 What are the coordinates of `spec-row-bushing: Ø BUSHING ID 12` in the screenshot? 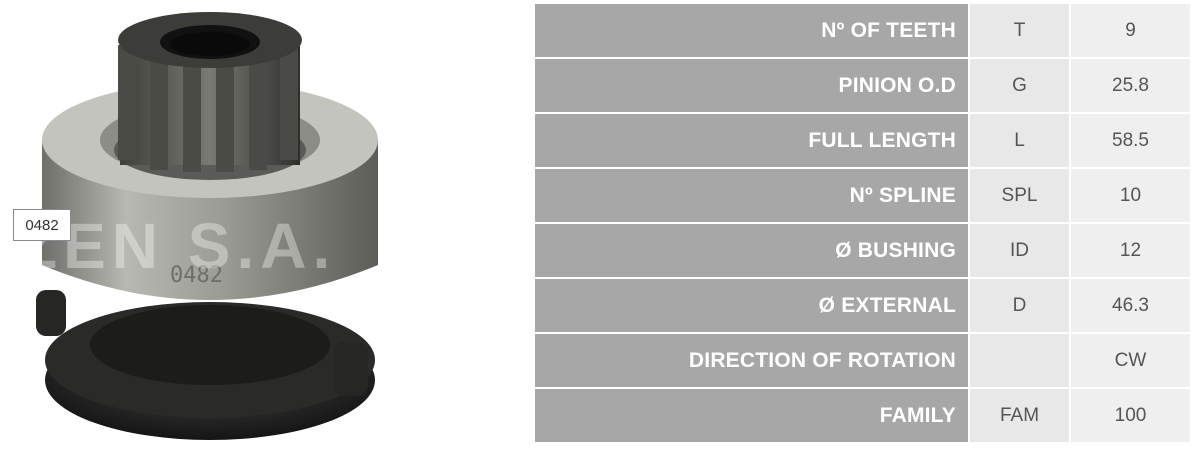 It's located at (862, 250).